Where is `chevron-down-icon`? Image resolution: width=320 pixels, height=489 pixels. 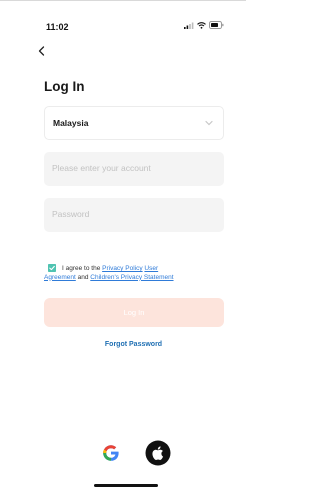
chevron-down-icon is located at coordinates (209, 123).